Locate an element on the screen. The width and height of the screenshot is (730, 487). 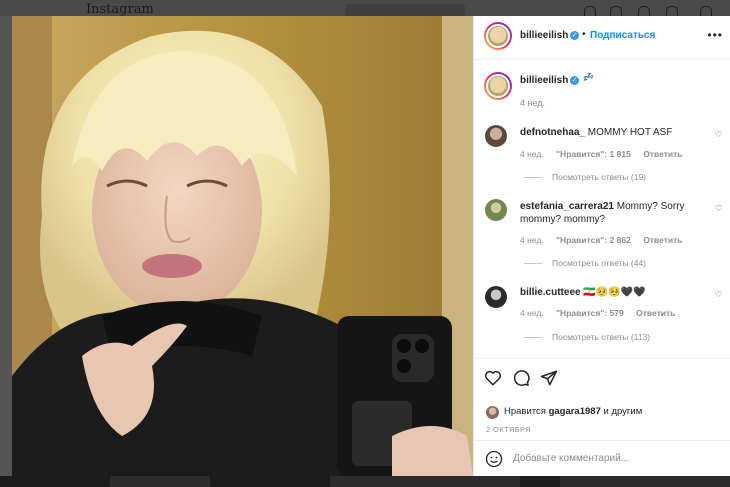
caption-username: billieeilish is located at coordinates (544, 80).